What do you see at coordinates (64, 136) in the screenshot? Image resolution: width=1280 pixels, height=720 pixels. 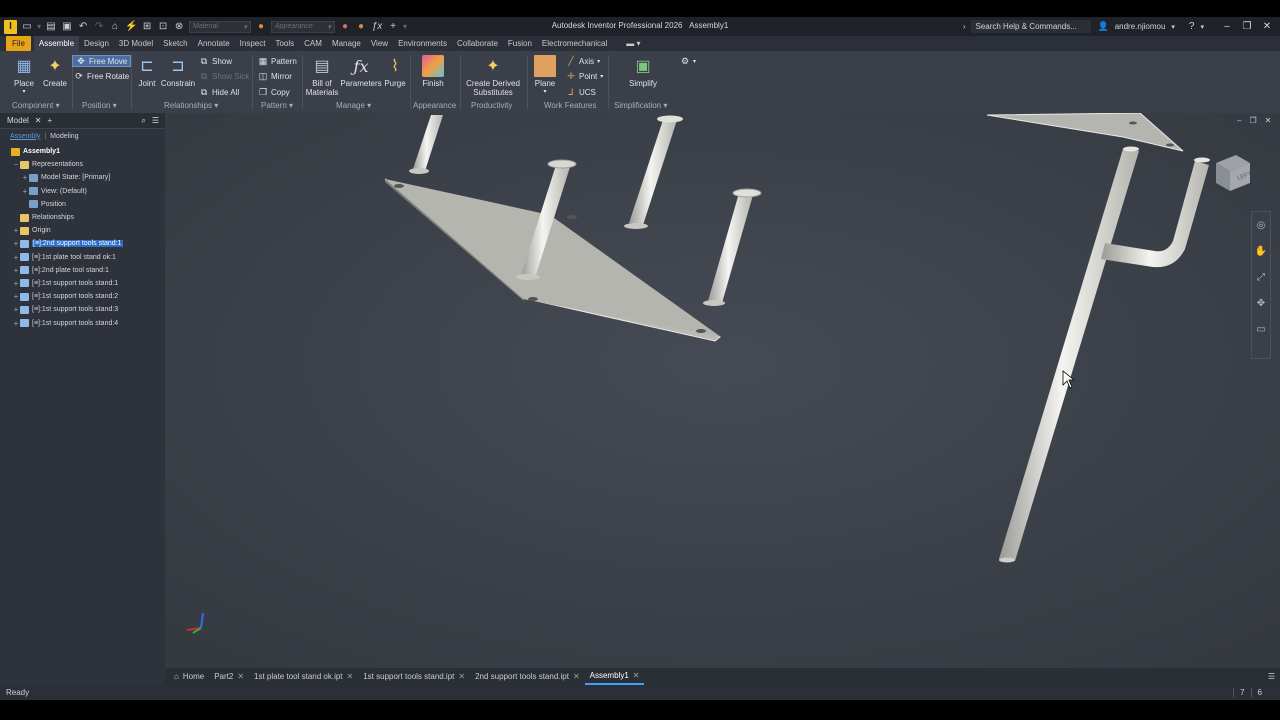 I see `subtab-modeling: Modeling` at bounding box center [64, 136].